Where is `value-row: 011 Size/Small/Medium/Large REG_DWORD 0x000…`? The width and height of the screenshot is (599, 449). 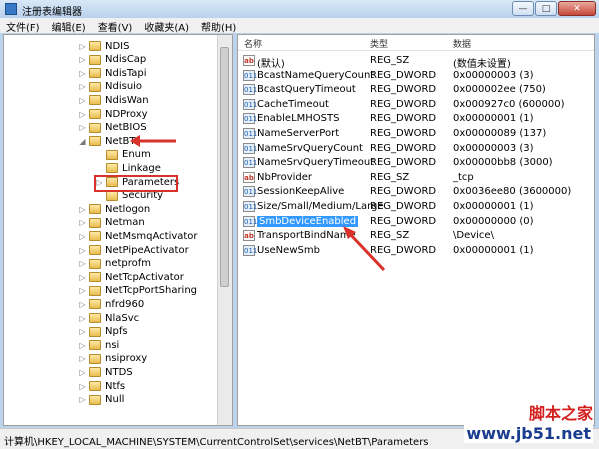
value-row: 011 Size/Small/Medium/Large REG_DWORD 0x000… is located at coordinates (410, 207).